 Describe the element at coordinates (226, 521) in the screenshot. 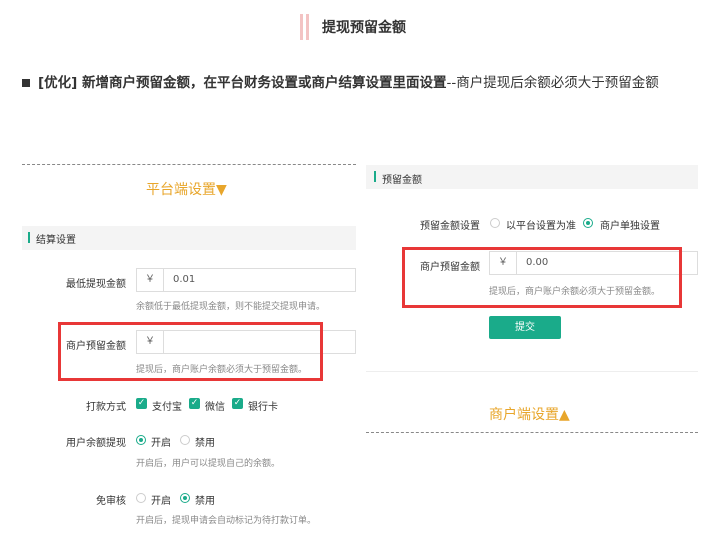

I see `no-review-hint: 开启后，提现申请会自动标记为待打款订单。` at that location.